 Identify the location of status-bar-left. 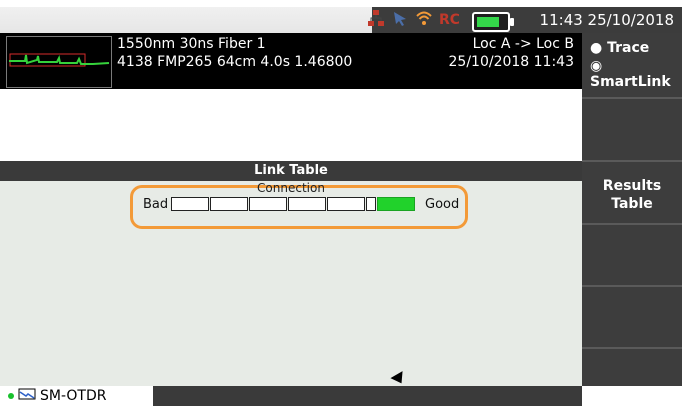
(186, 20).